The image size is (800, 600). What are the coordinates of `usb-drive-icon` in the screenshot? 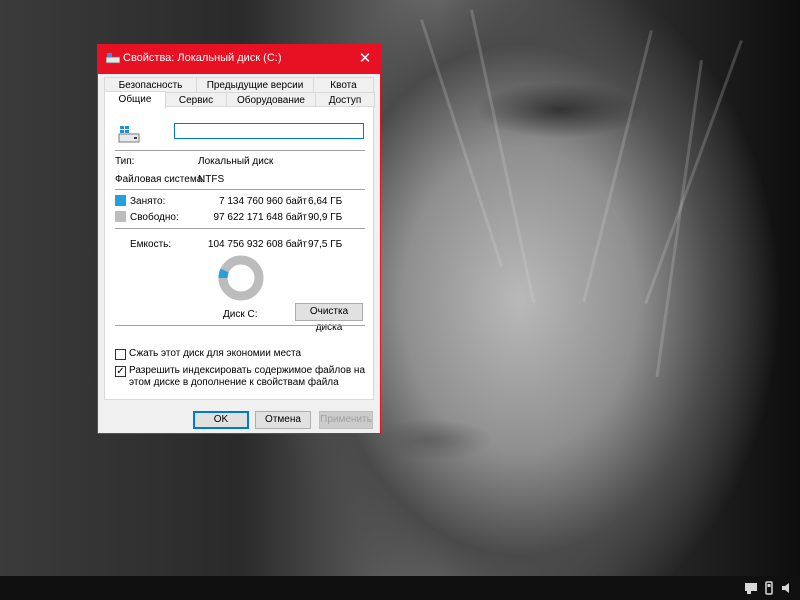 It's located at (769, 588).